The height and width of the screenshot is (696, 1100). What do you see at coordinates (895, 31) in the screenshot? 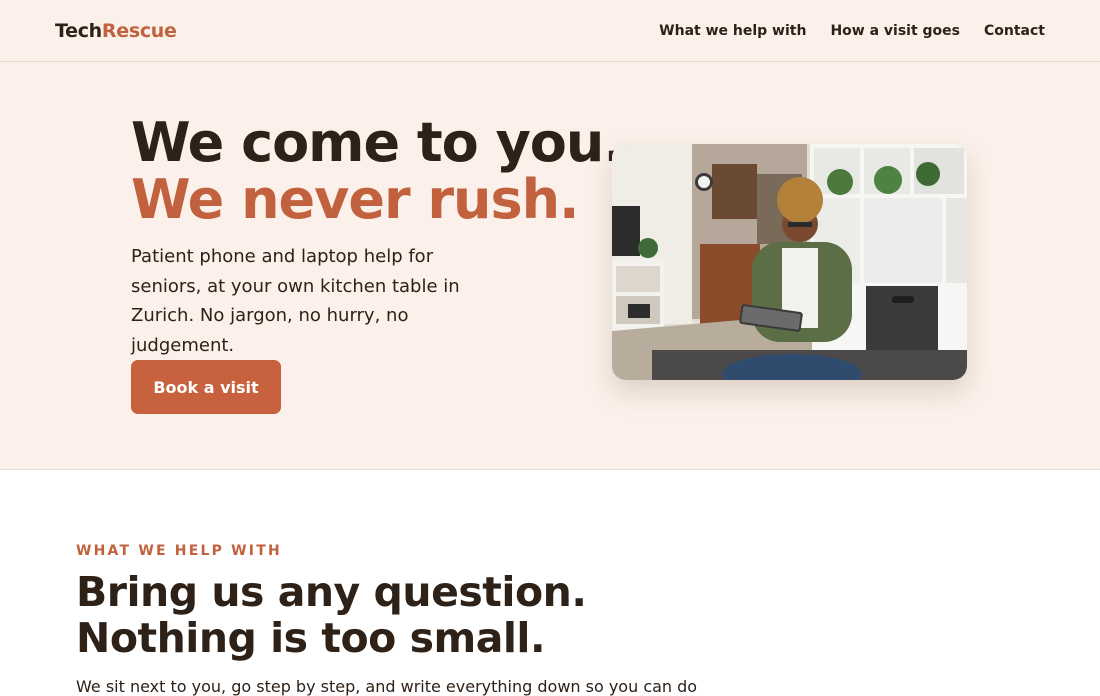
I see `nav-link-how-a-visit-goes: How a visit goes` at bounding box center [895, 31].